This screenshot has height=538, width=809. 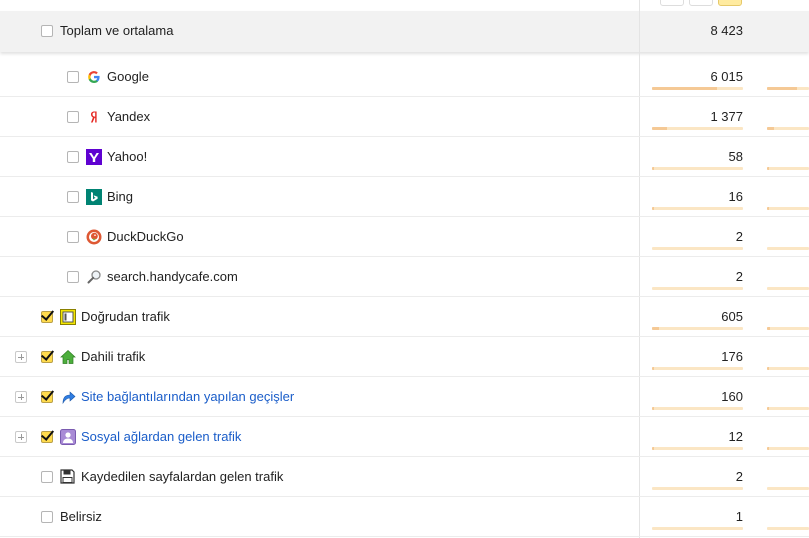 What do you see at coordinates (726, 76) in the screenshot?
I see `row-value: 6 015` at bounding box center [726, 76].